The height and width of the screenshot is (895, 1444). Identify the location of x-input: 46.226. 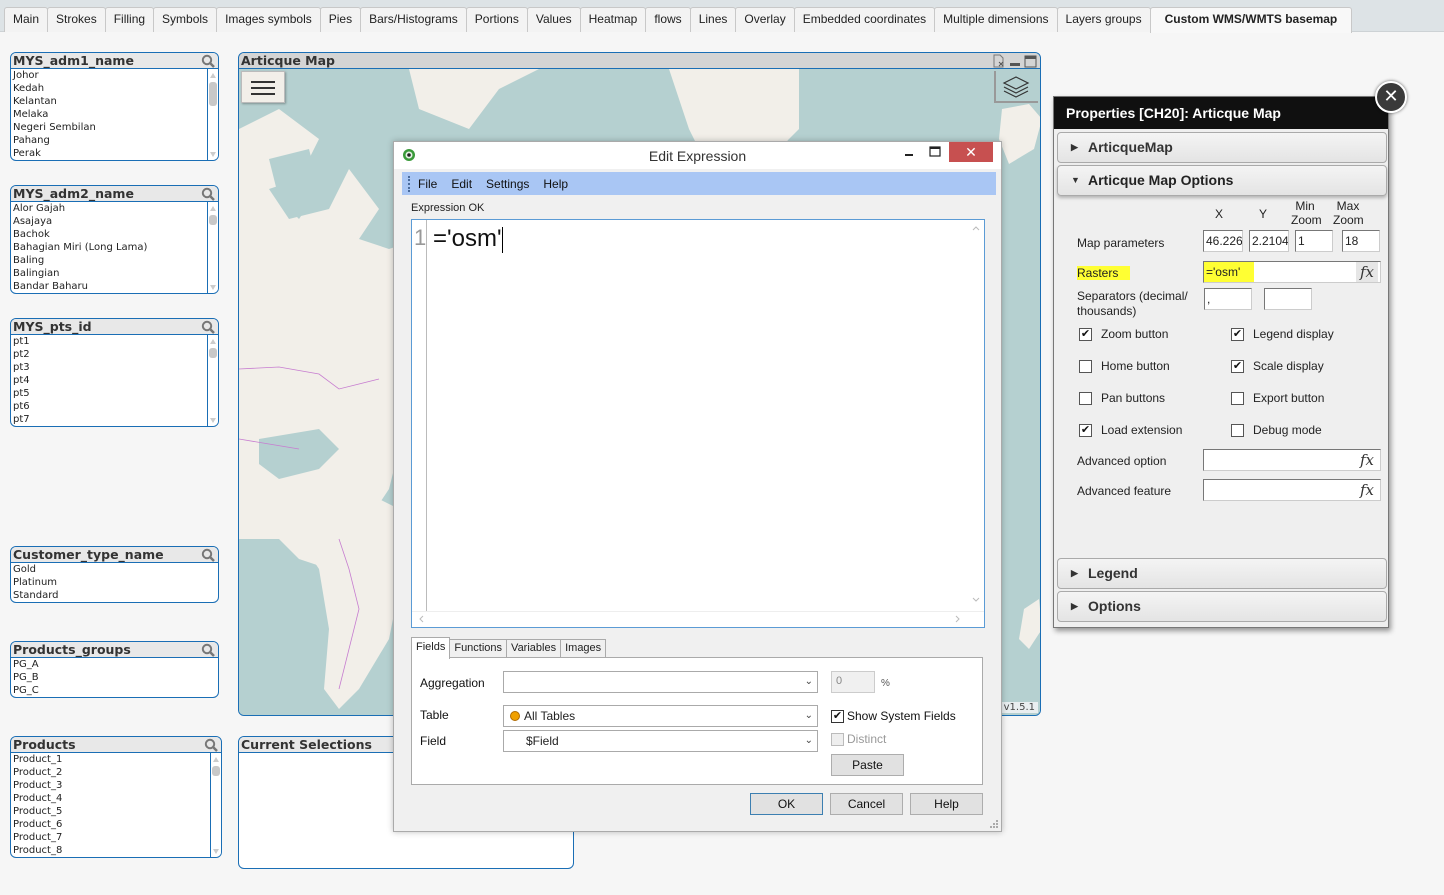
(1223, 241).